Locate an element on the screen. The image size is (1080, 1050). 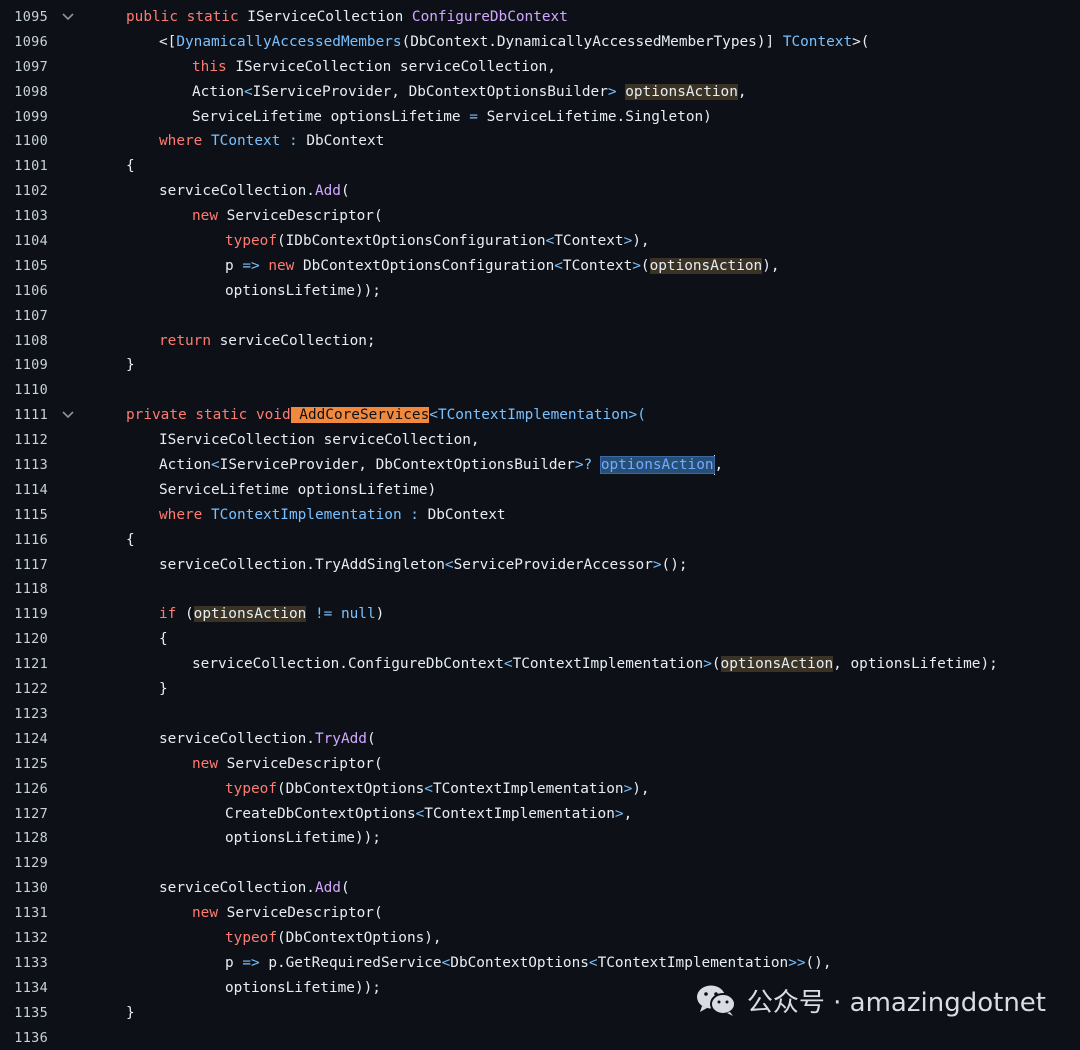
code-token: this is located at coordinates (209, 66).